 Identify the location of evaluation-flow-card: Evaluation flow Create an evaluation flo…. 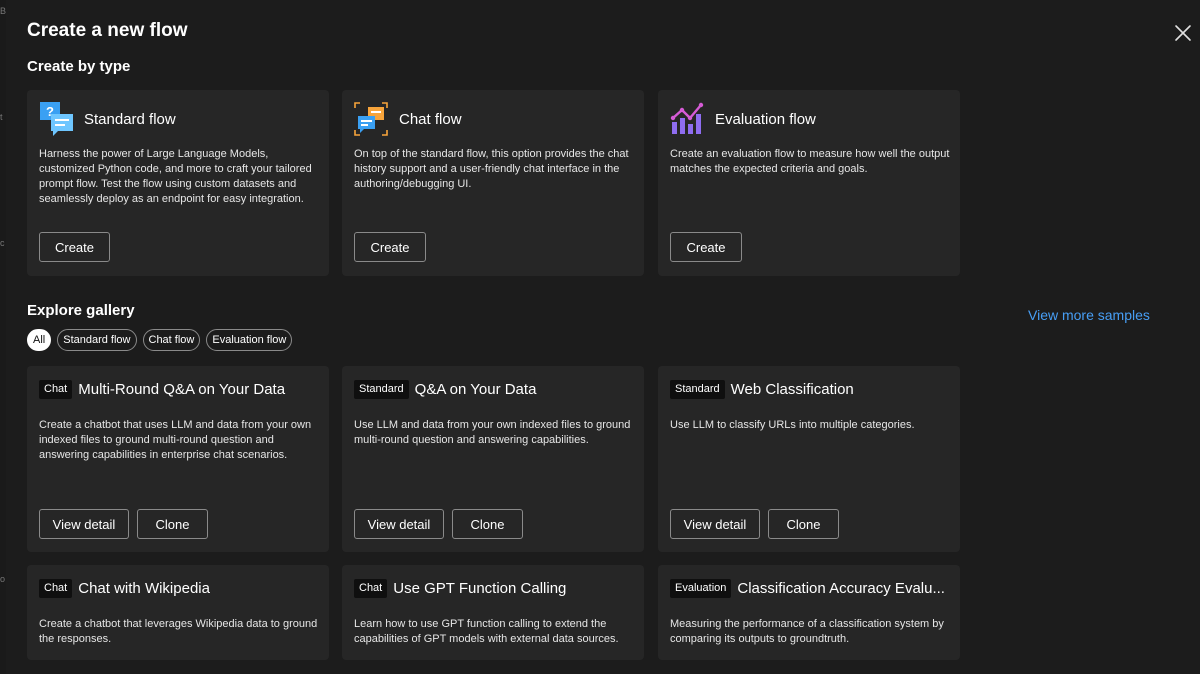
(809, 183).